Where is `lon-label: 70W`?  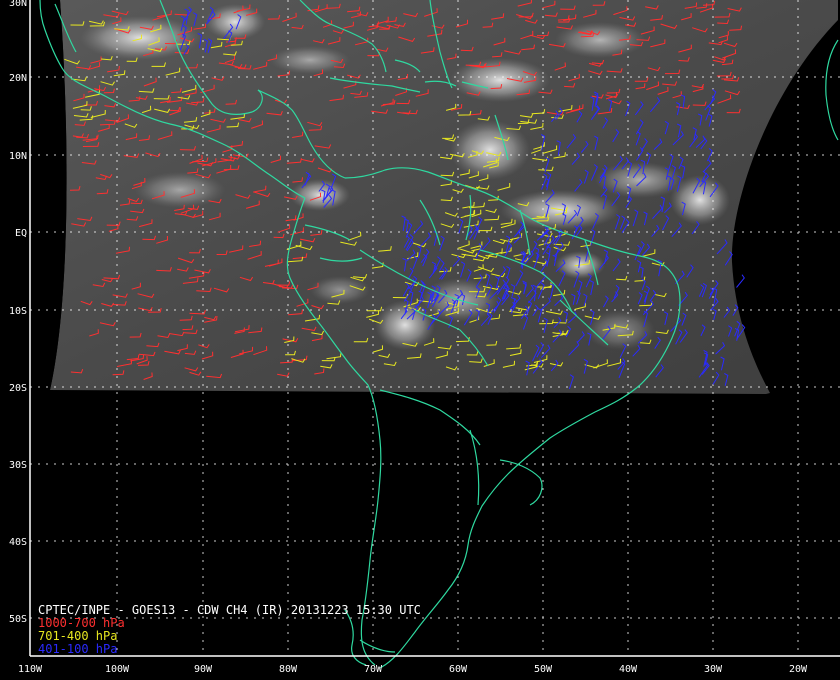
lon-label: 70W is located at coordinates (373, 669).